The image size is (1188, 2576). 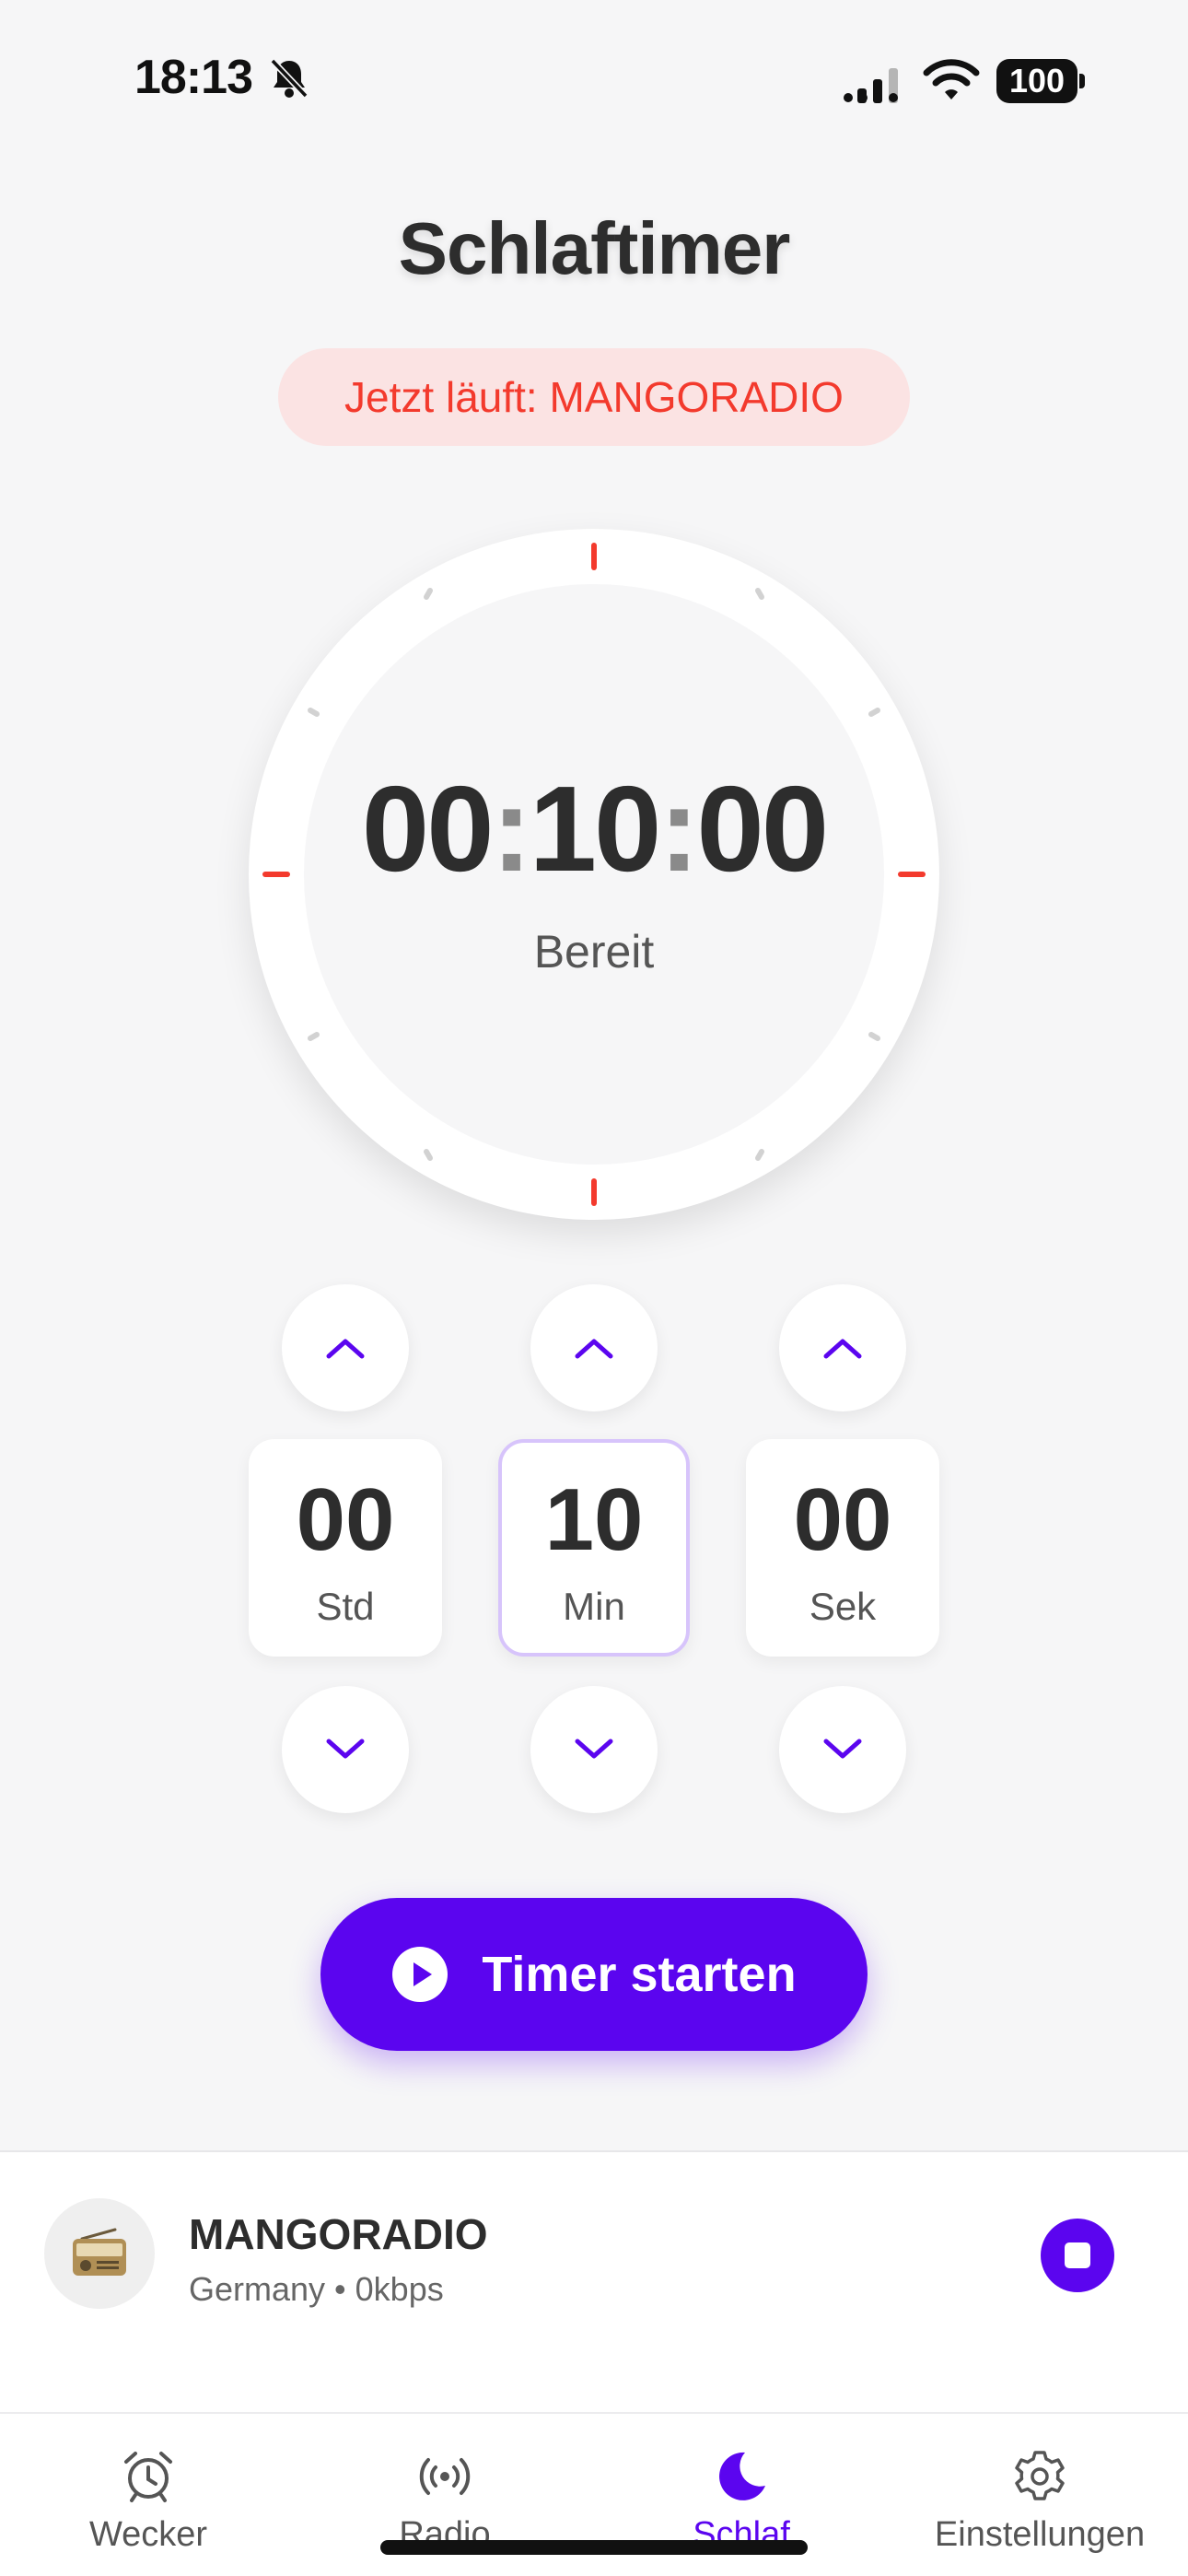 I want to click on seconds-decrement-button, so click(x=842, y=1749).